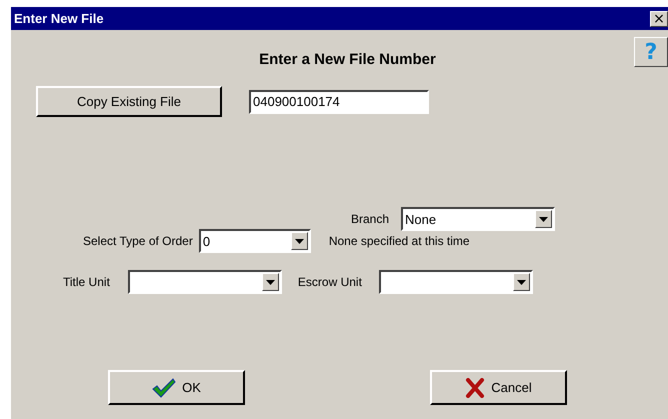  What do you see at coordinates (339, 102) in the screenshot?
I see `file-number-field: 040900100174` at bounding box center [339, 102].